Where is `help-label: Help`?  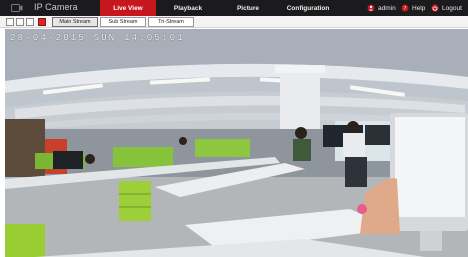 help-label: Help is located at coordinates (419, 8).